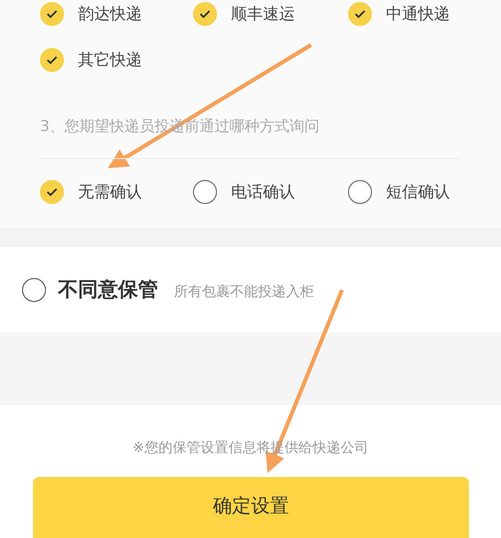 The image size is (501, 538). What do you see at coordinates (263, 14) in the screenshot?
I see `option-label: 顺丰速运` at bounding box center [263, 14].